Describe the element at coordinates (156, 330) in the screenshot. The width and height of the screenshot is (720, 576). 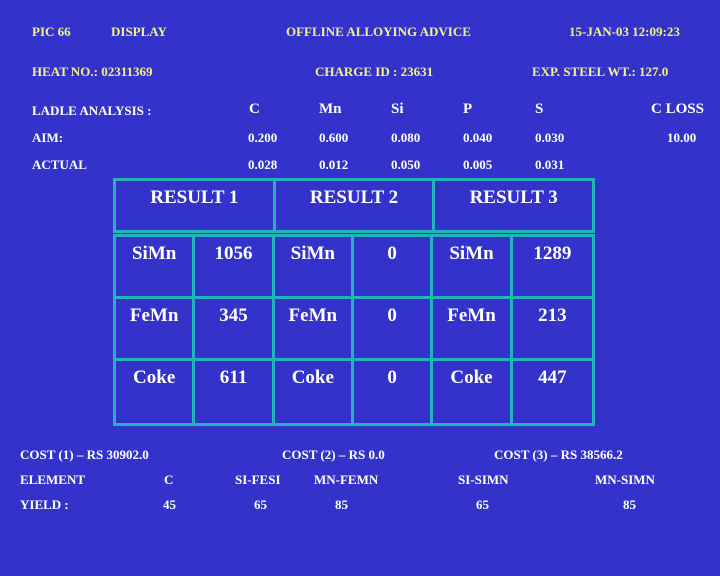
I see `result-1-material: FeMn` at that location.